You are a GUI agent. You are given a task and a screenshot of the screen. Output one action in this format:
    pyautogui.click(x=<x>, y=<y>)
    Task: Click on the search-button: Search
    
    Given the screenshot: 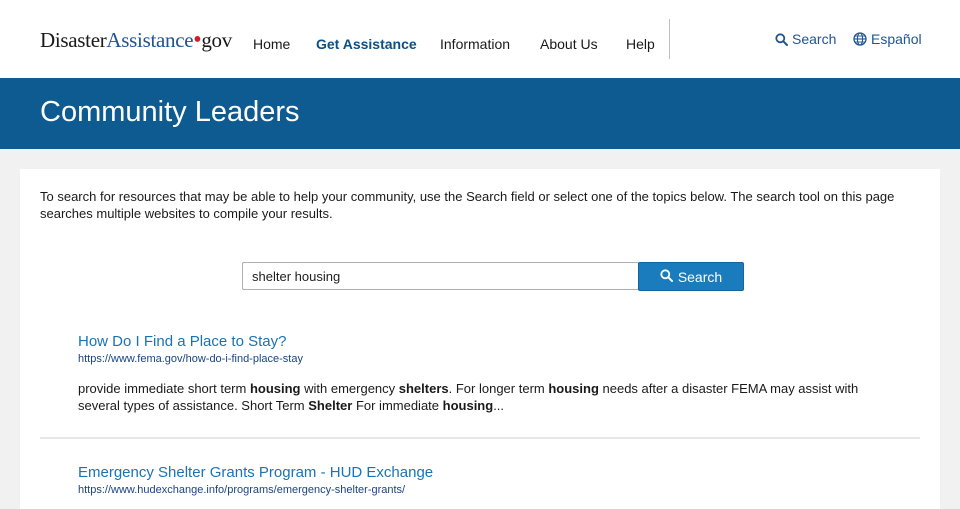 What is the action you would take?
    pyautogui.click(x=691, y=276)
    